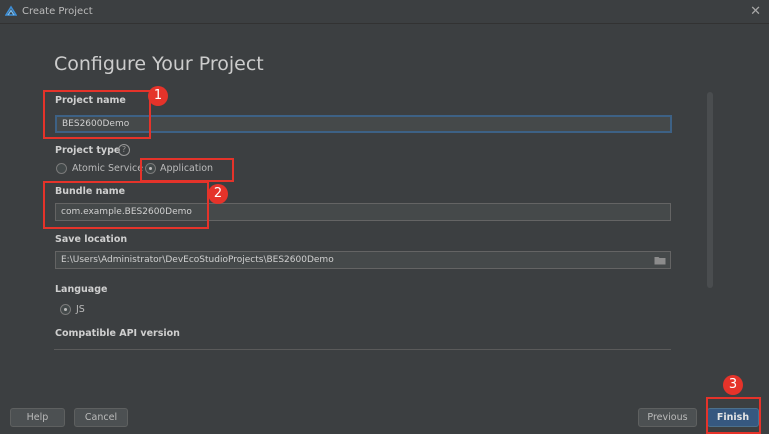 The height and width of the screenshot is (434, 769). I want to click on window-title: Create Project, so click(57, 11).